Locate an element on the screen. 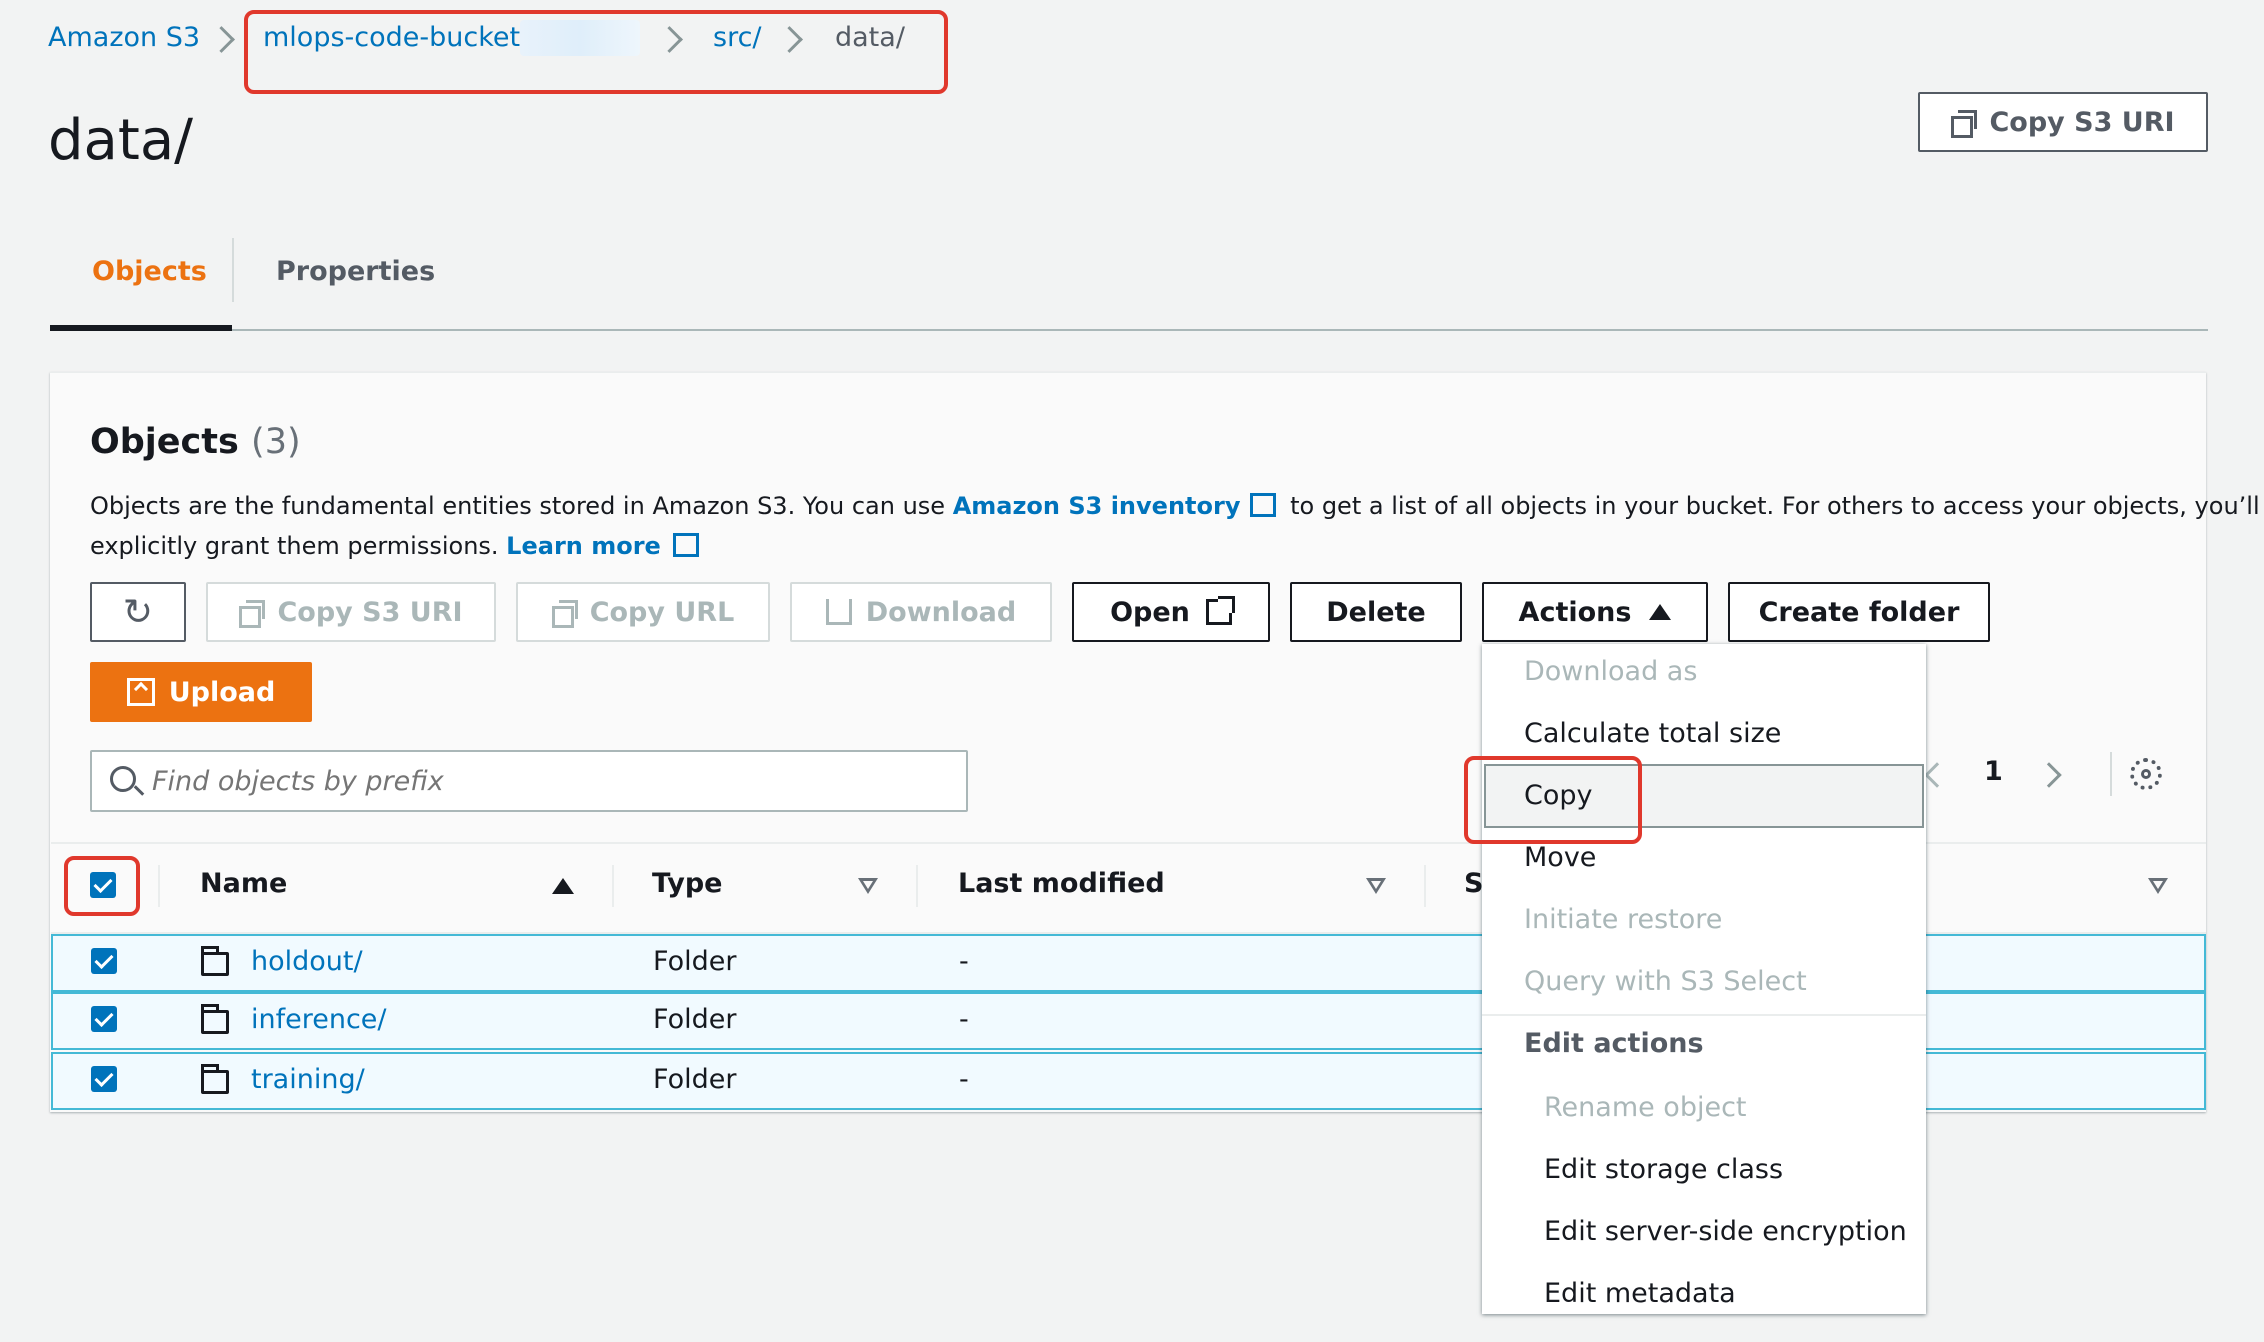 Image resolution: width=2264 pixels, height=1342 pixels. download-button: Download is located at coordinates (921, 612).